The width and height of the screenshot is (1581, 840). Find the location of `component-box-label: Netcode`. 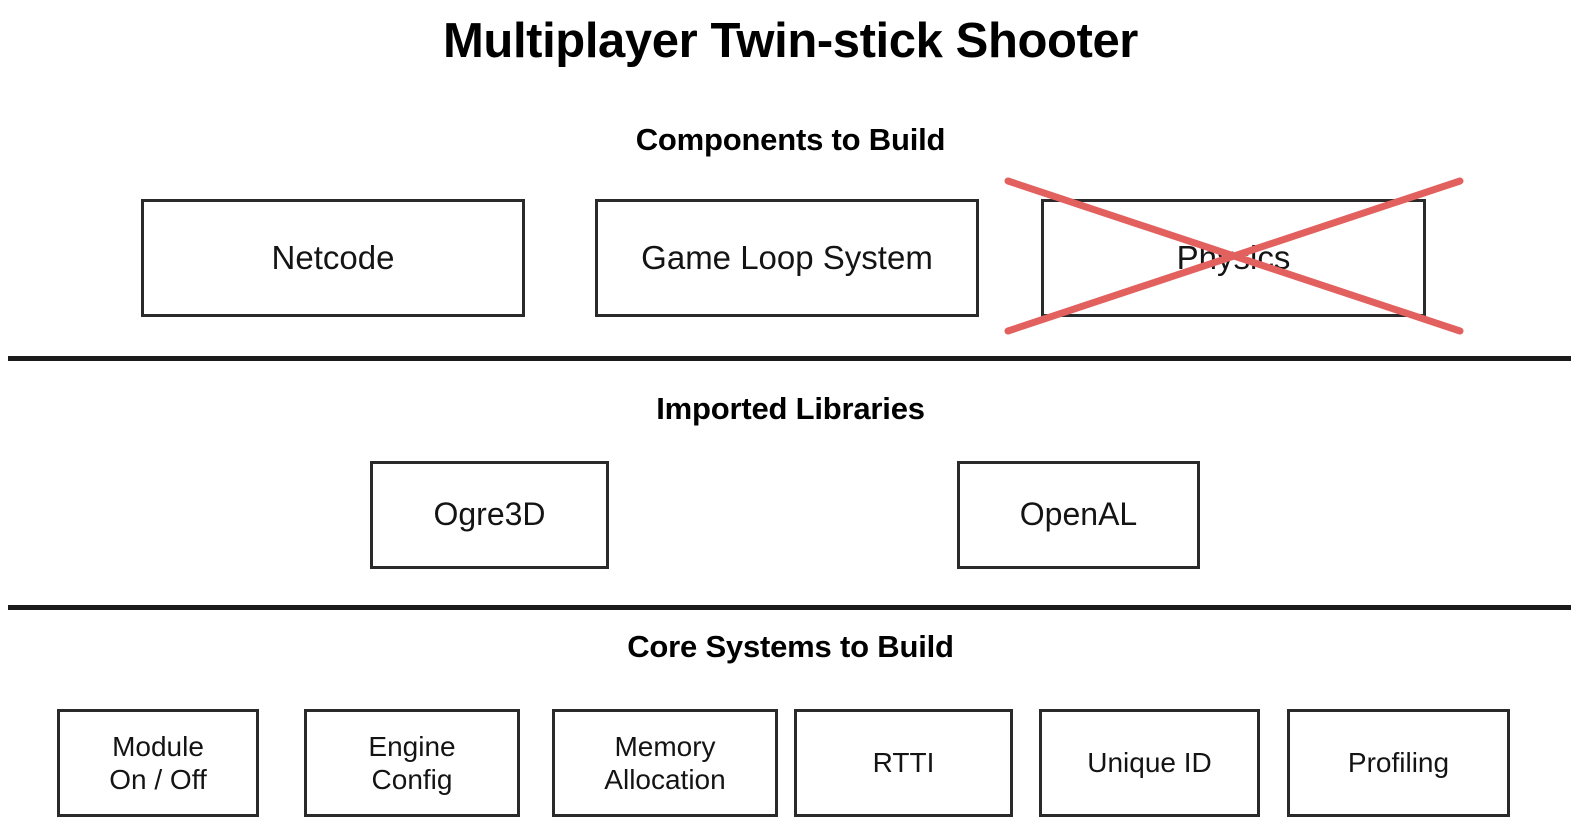

component-box-label: Netcode is located at coordinates (333, 257).